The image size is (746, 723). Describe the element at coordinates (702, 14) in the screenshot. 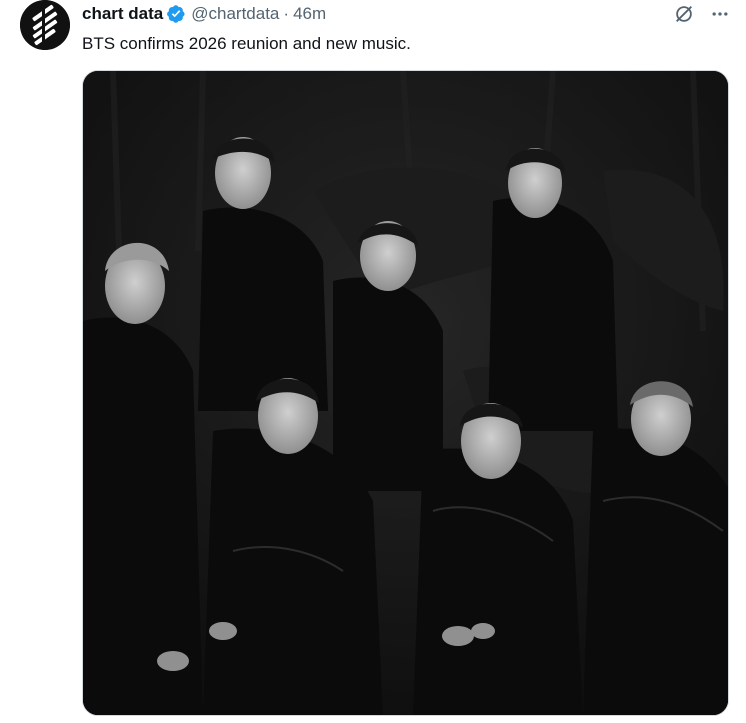

I see `tweet-actions` at that location.